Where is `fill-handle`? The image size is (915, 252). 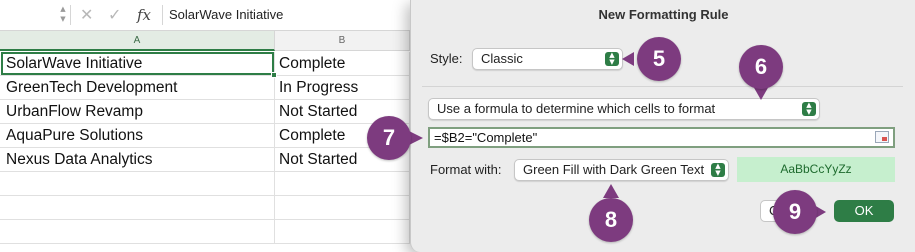
fill-handle is located at coordinates (274, 75).